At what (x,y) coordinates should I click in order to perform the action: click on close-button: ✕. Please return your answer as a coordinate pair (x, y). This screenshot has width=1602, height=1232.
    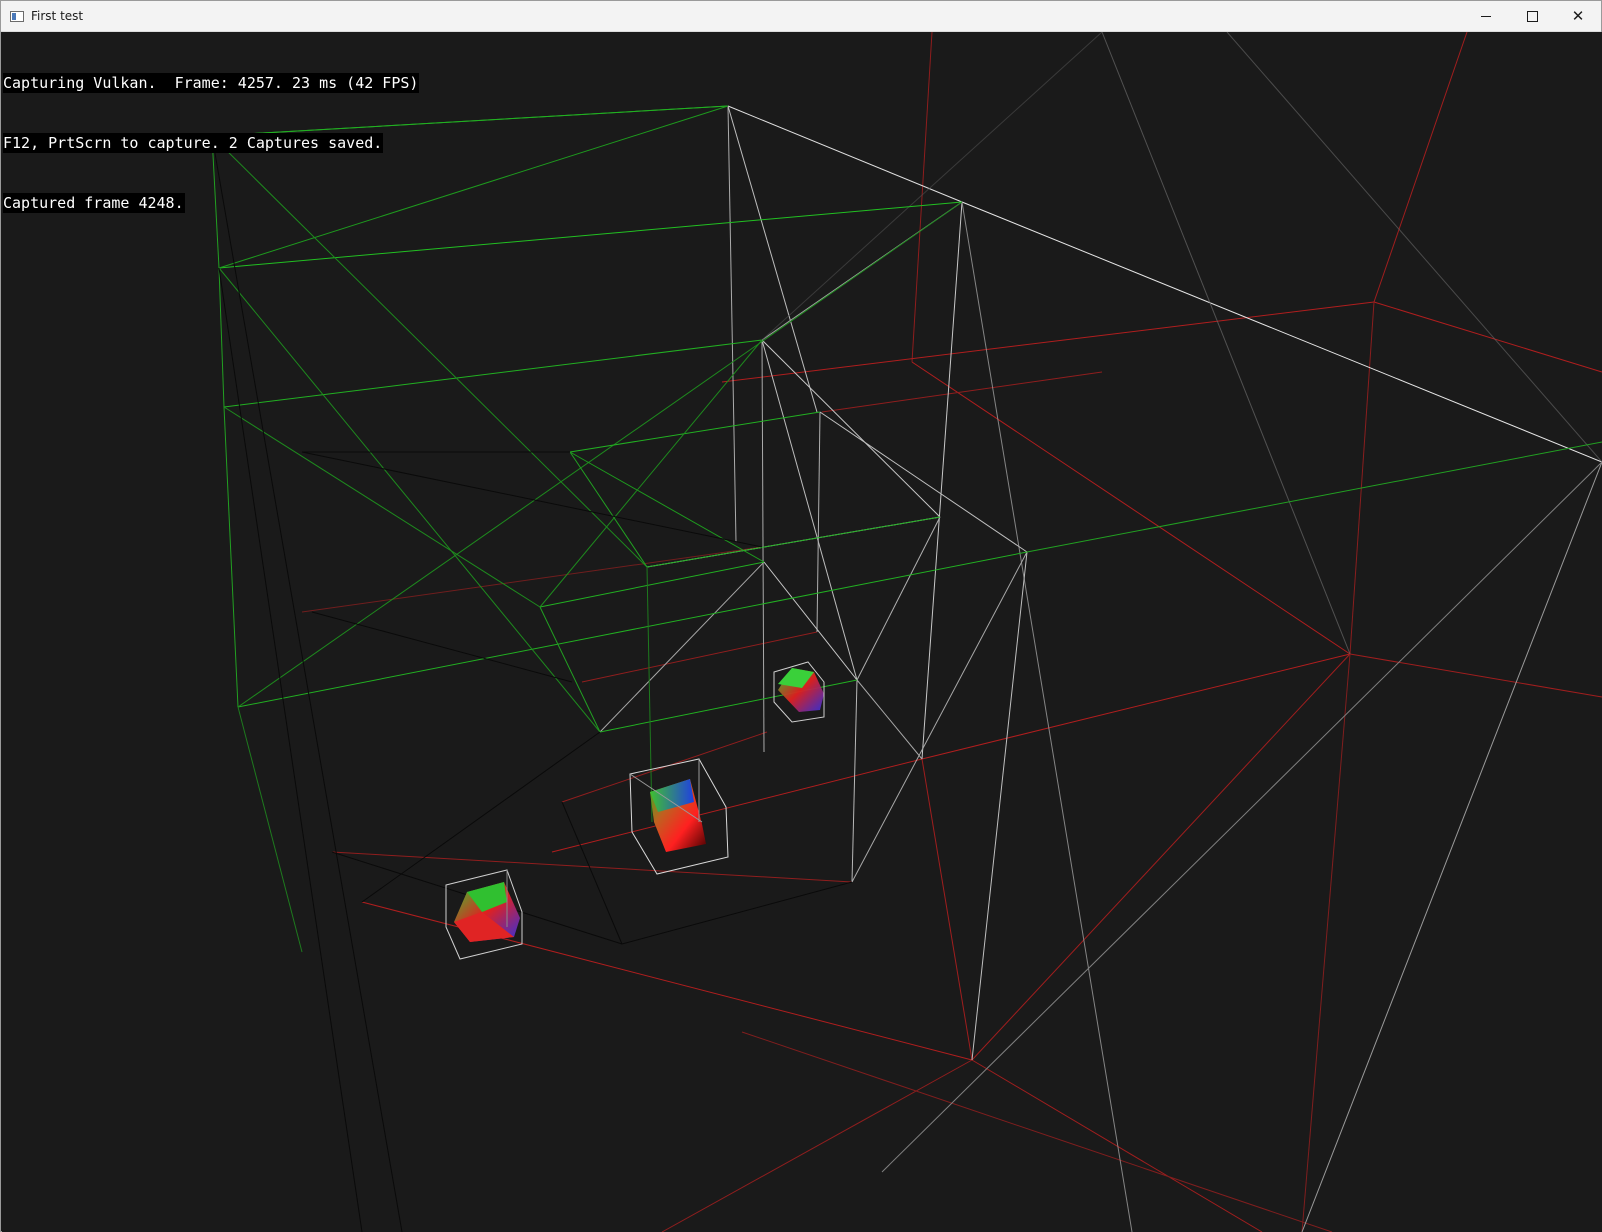
    Looking at the image, I should click on (1578, 16).